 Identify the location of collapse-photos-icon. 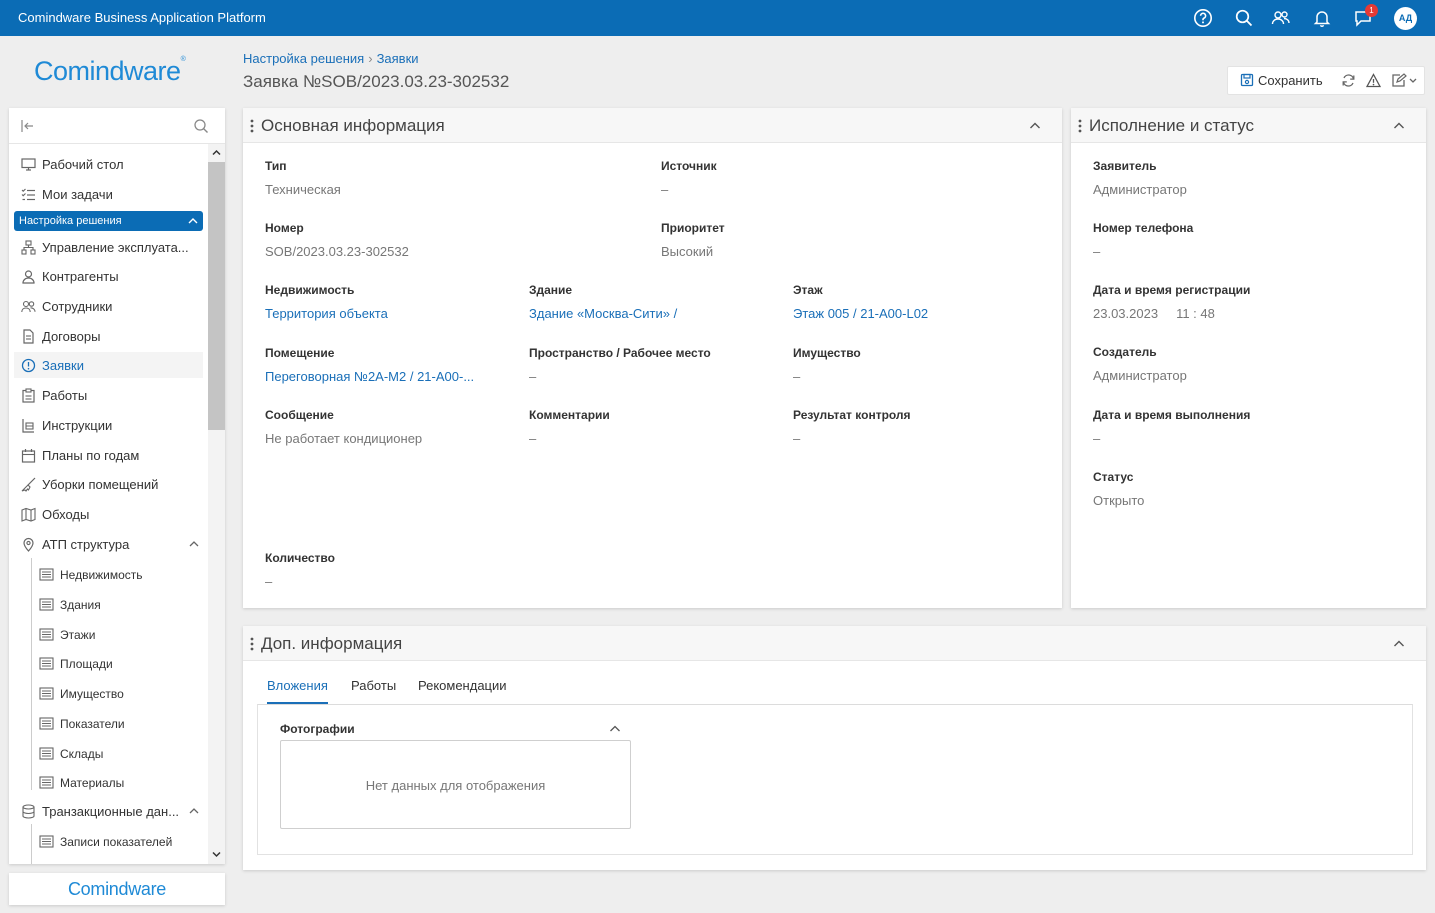
(615, 729).